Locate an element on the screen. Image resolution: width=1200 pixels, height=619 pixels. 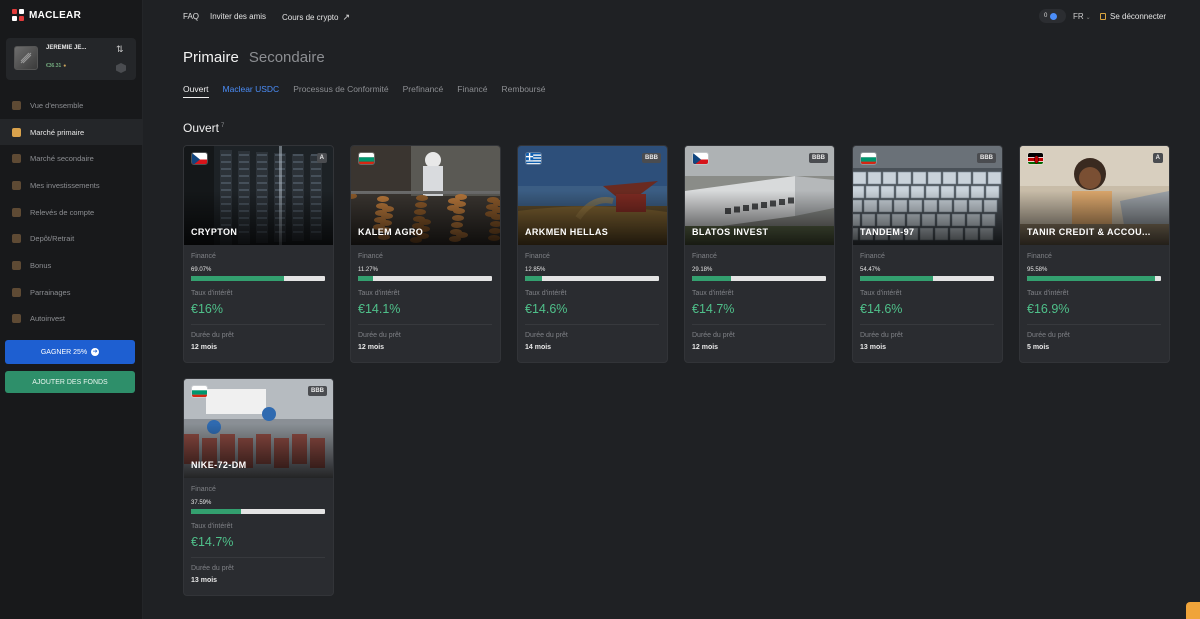
wallet-icon is located at coordinates (16, 239).